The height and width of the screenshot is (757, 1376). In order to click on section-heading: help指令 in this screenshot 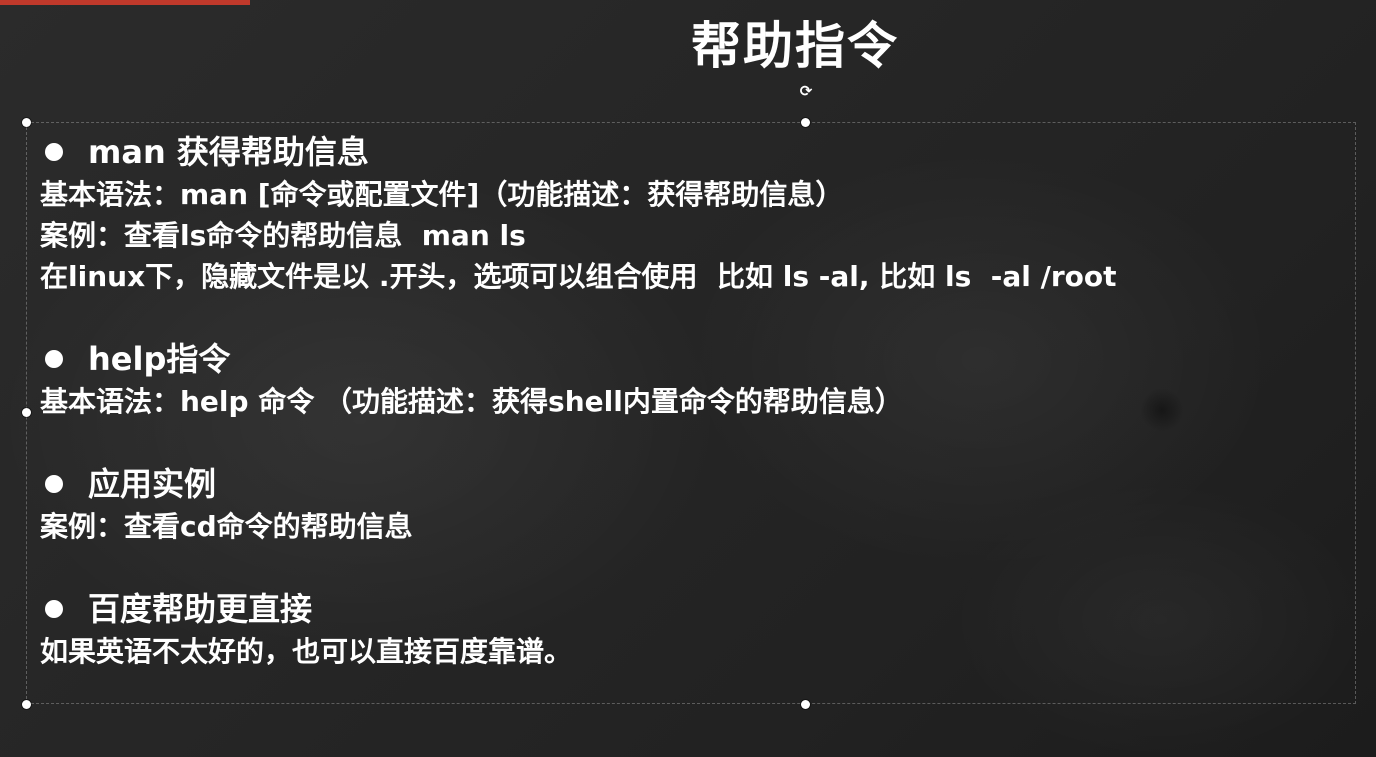, I will do `click(690, 359)`.